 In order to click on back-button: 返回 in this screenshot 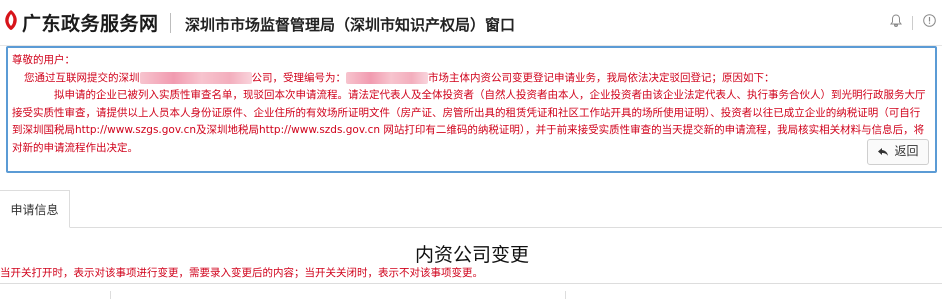, I will do `click(898, 152)`.